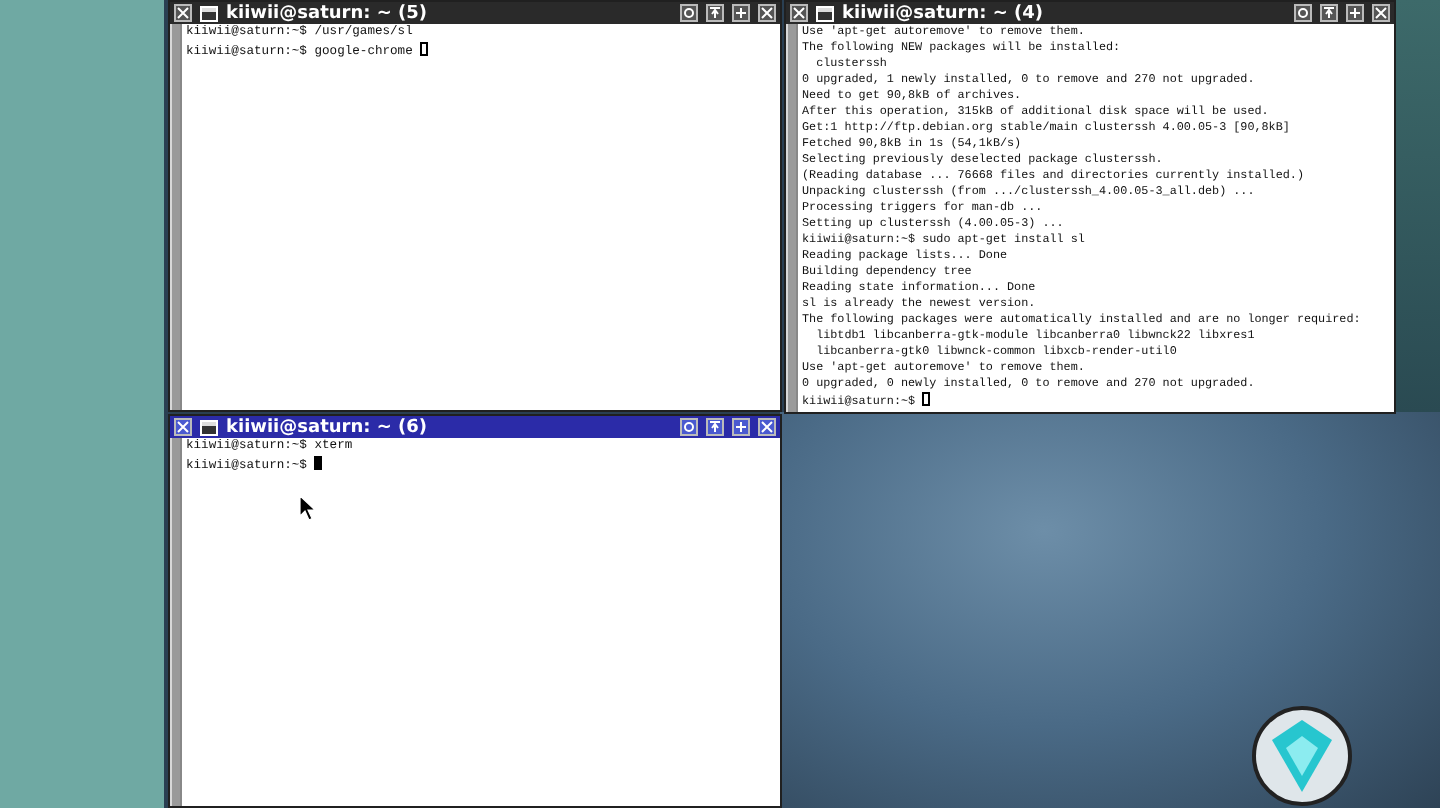 The height and width of the screenshot is (808, 1440). Describe the element at coordinates (328, 427) in the screenshot. I see `window-title: kiiwii@saturn: ~ (6)` at that location.